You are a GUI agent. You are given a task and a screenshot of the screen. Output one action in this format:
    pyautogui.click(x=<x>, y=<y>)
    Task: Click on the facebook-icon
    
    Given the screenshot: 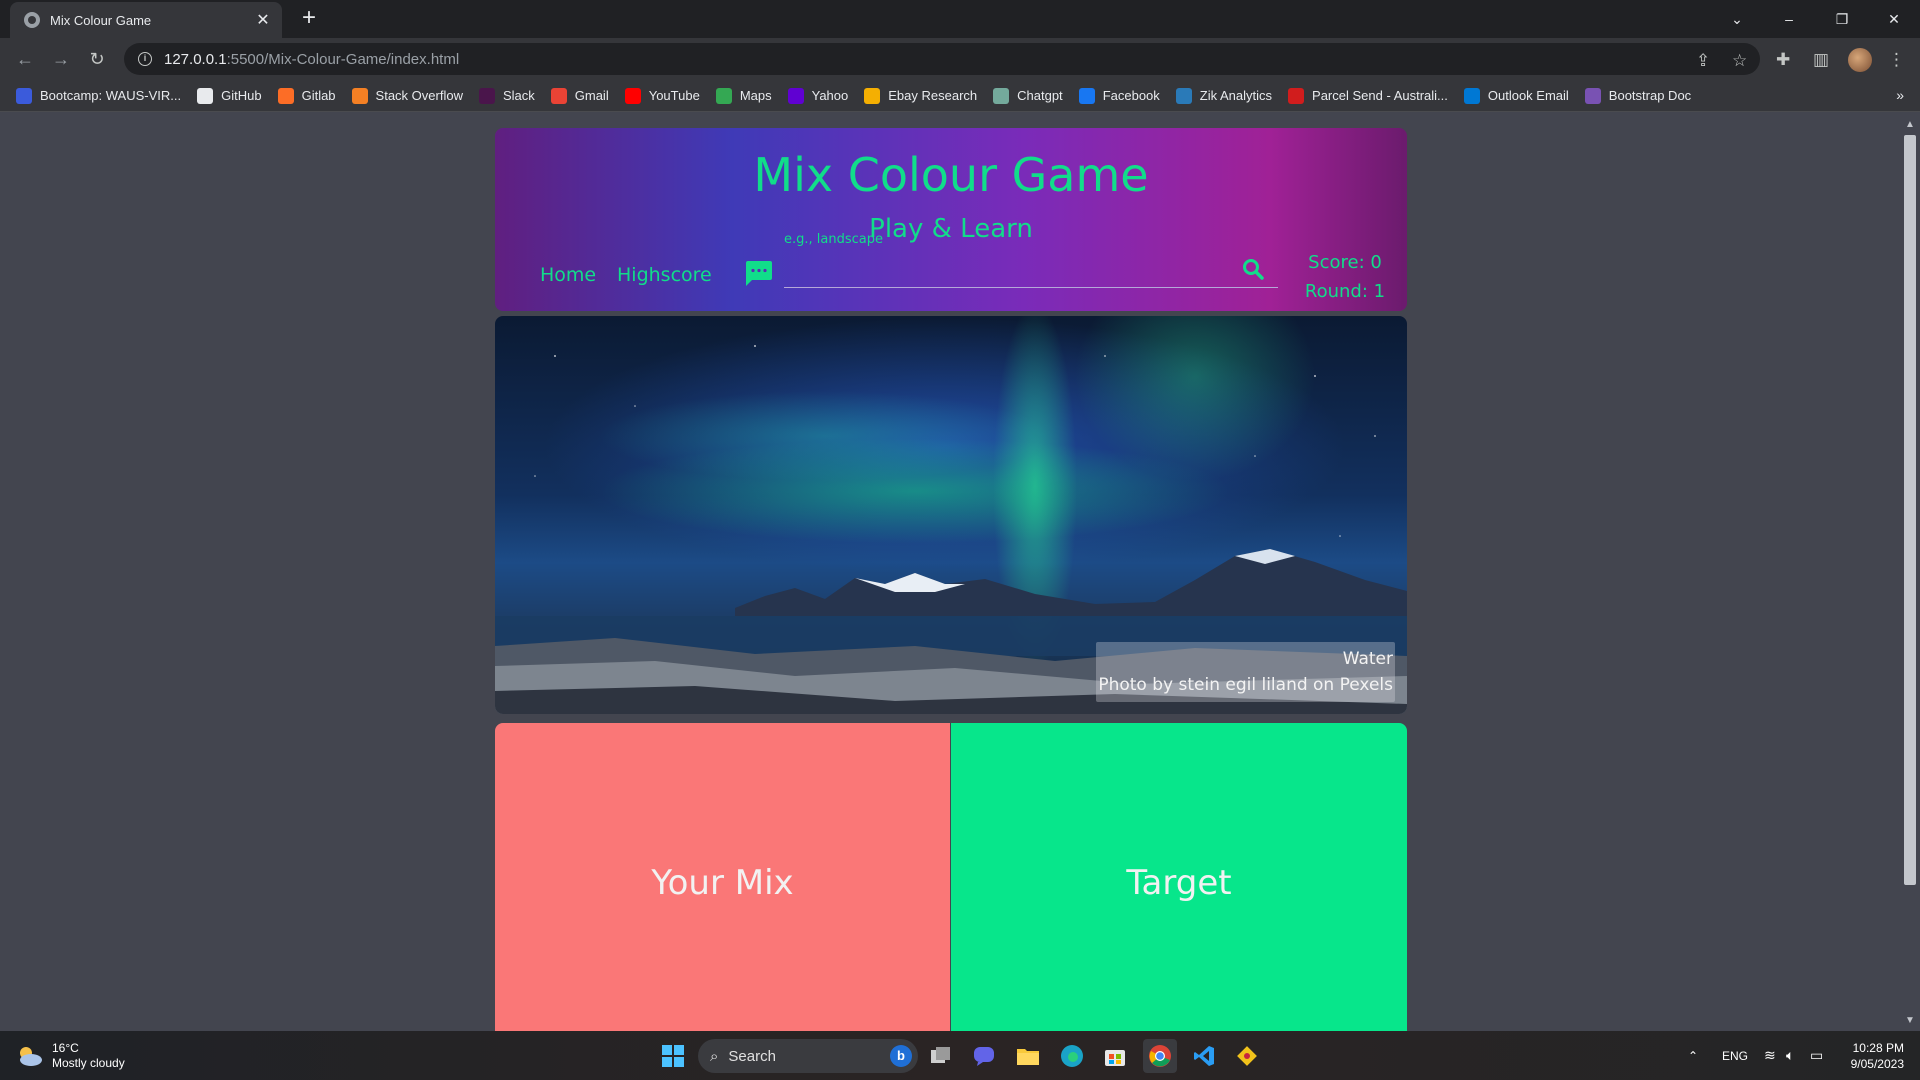 What is the action you would take?
    pyautogui.click(x=1086, y=95)
    